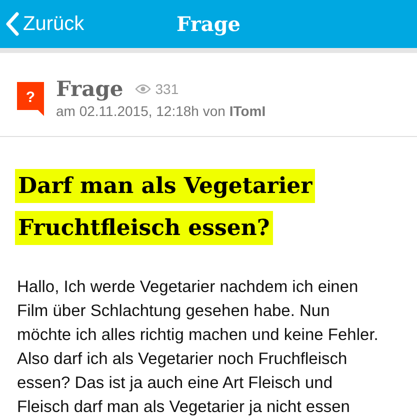 The image size is (417, 419). I want to click on eye-icon, so click(143, 89).